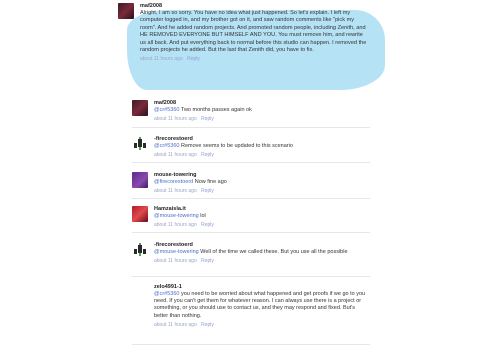 The width and height of the screenshot is (480, 360). I want to click on comment-text: @firecorestoerd Now fine ago, so click(262, 182).